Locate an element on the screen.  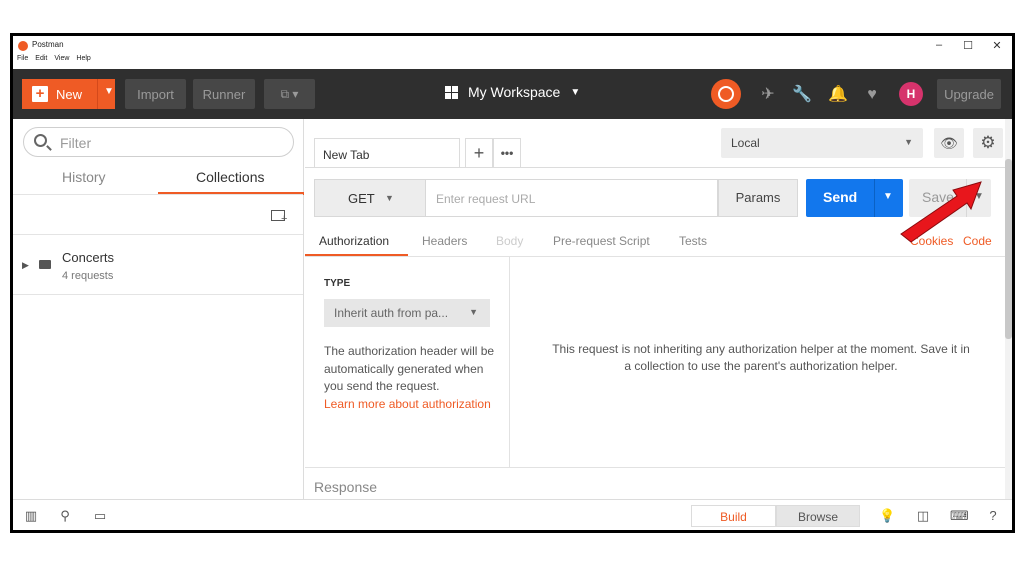
new-button-label: New is located at coordinates (69, 94).